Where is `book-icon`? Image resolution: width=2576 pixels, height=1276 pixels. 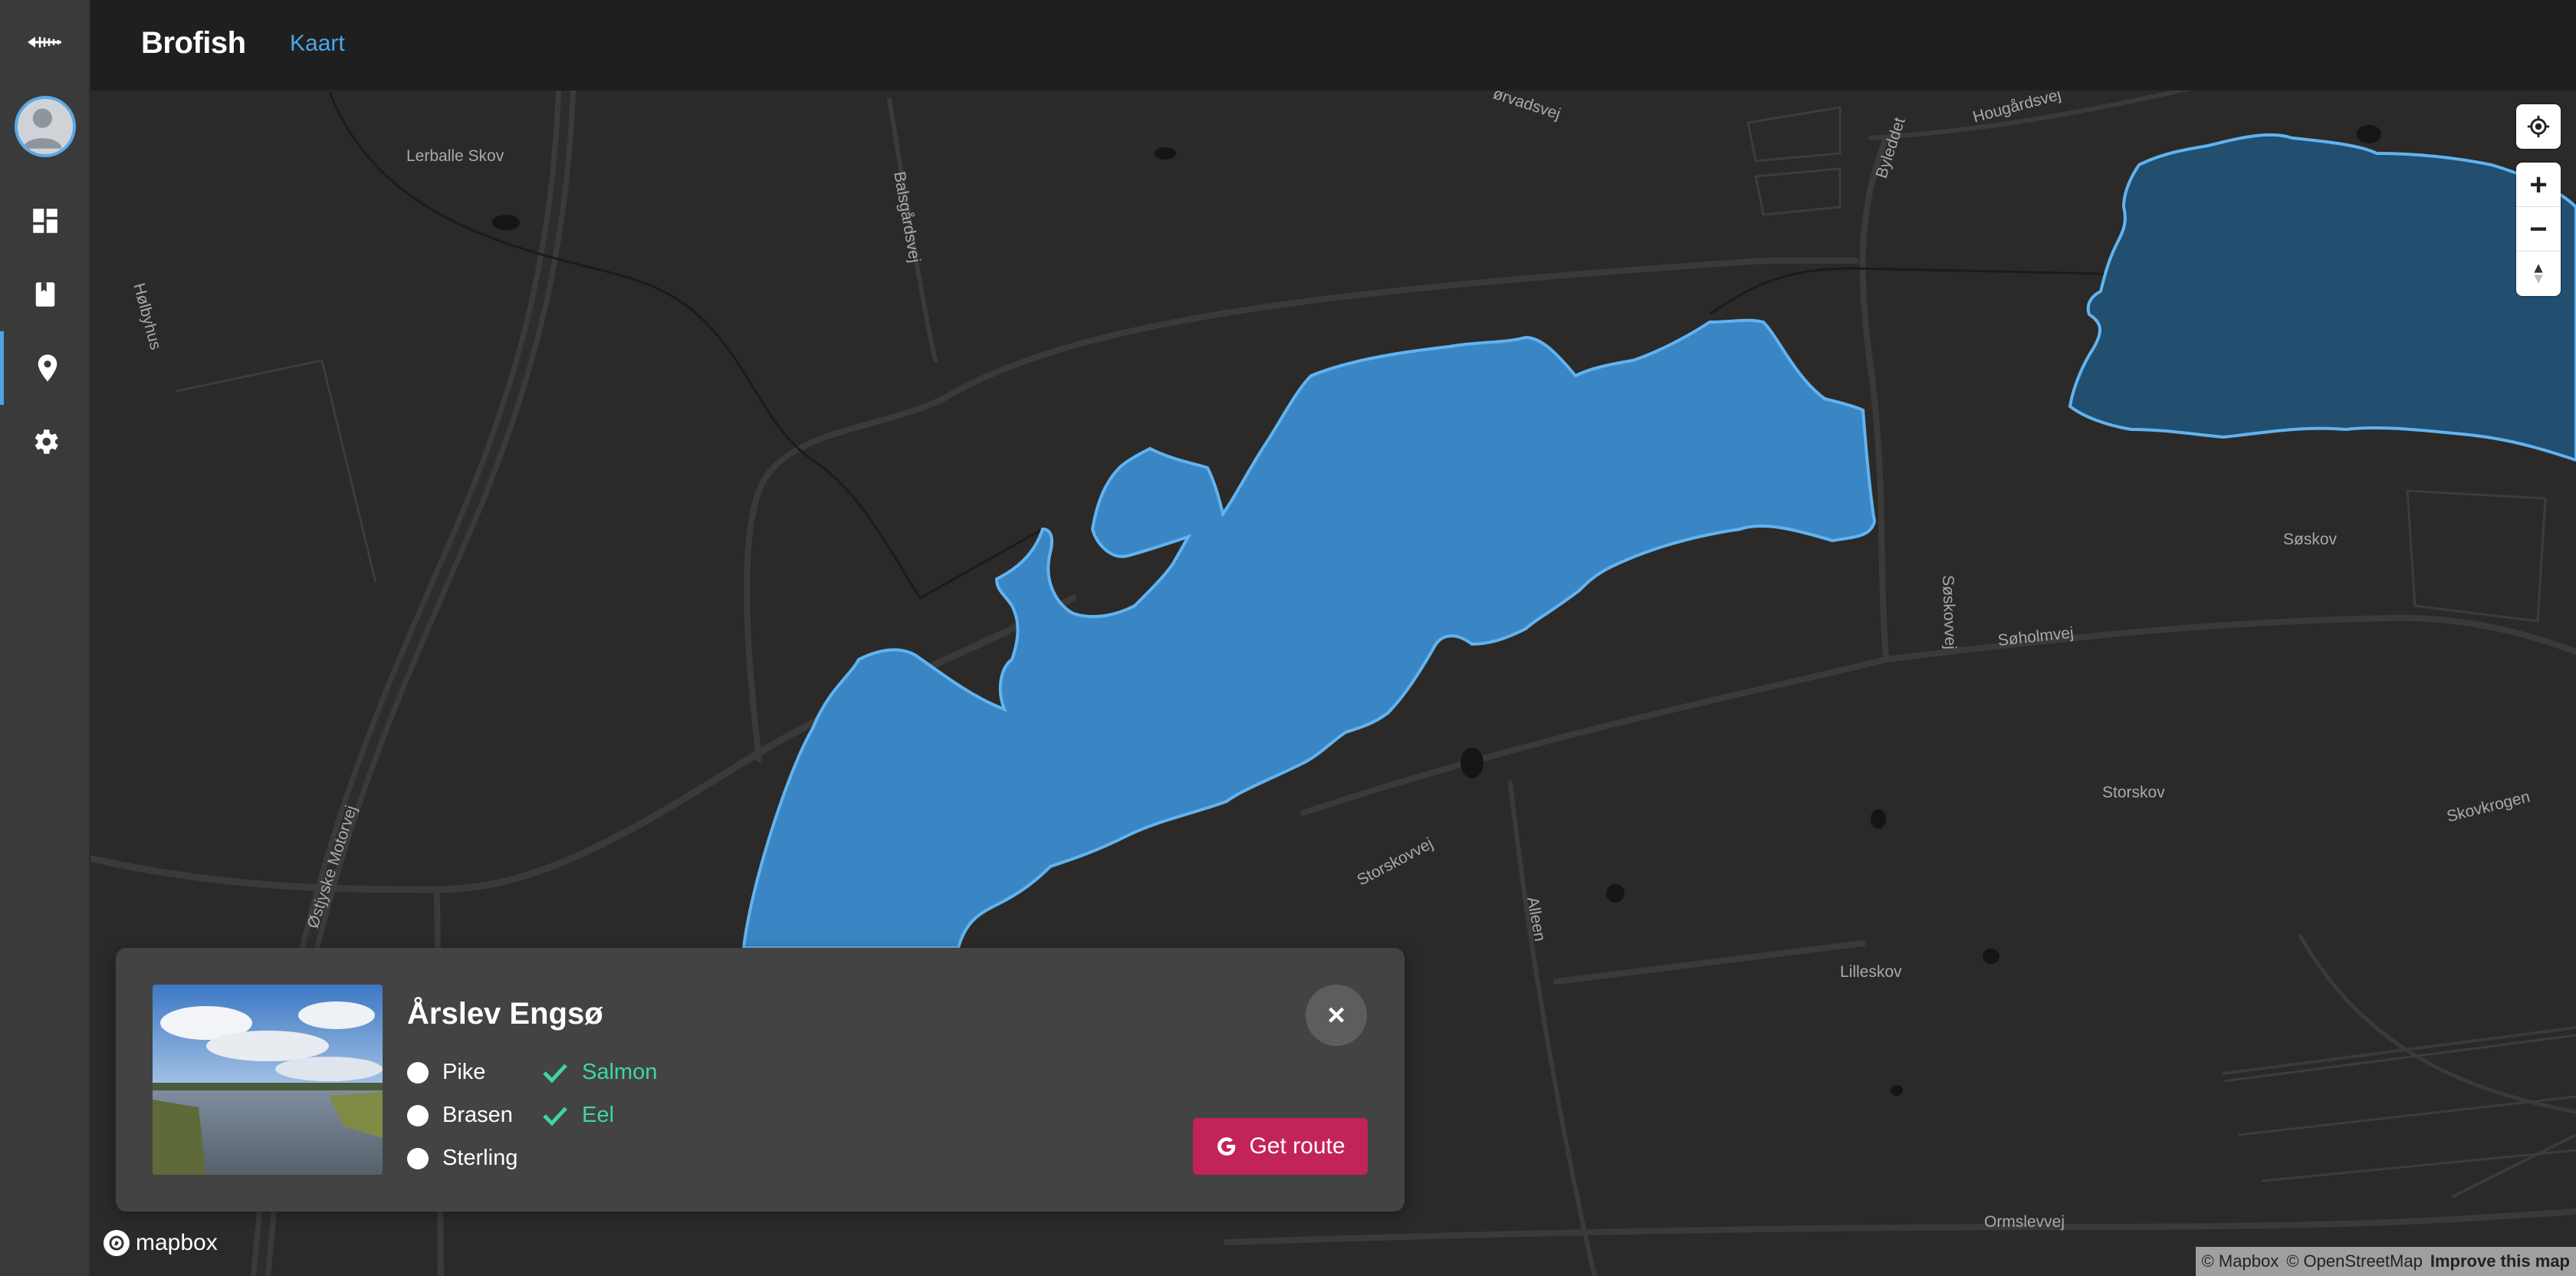
book-icon is located at coordinates (45, 294).